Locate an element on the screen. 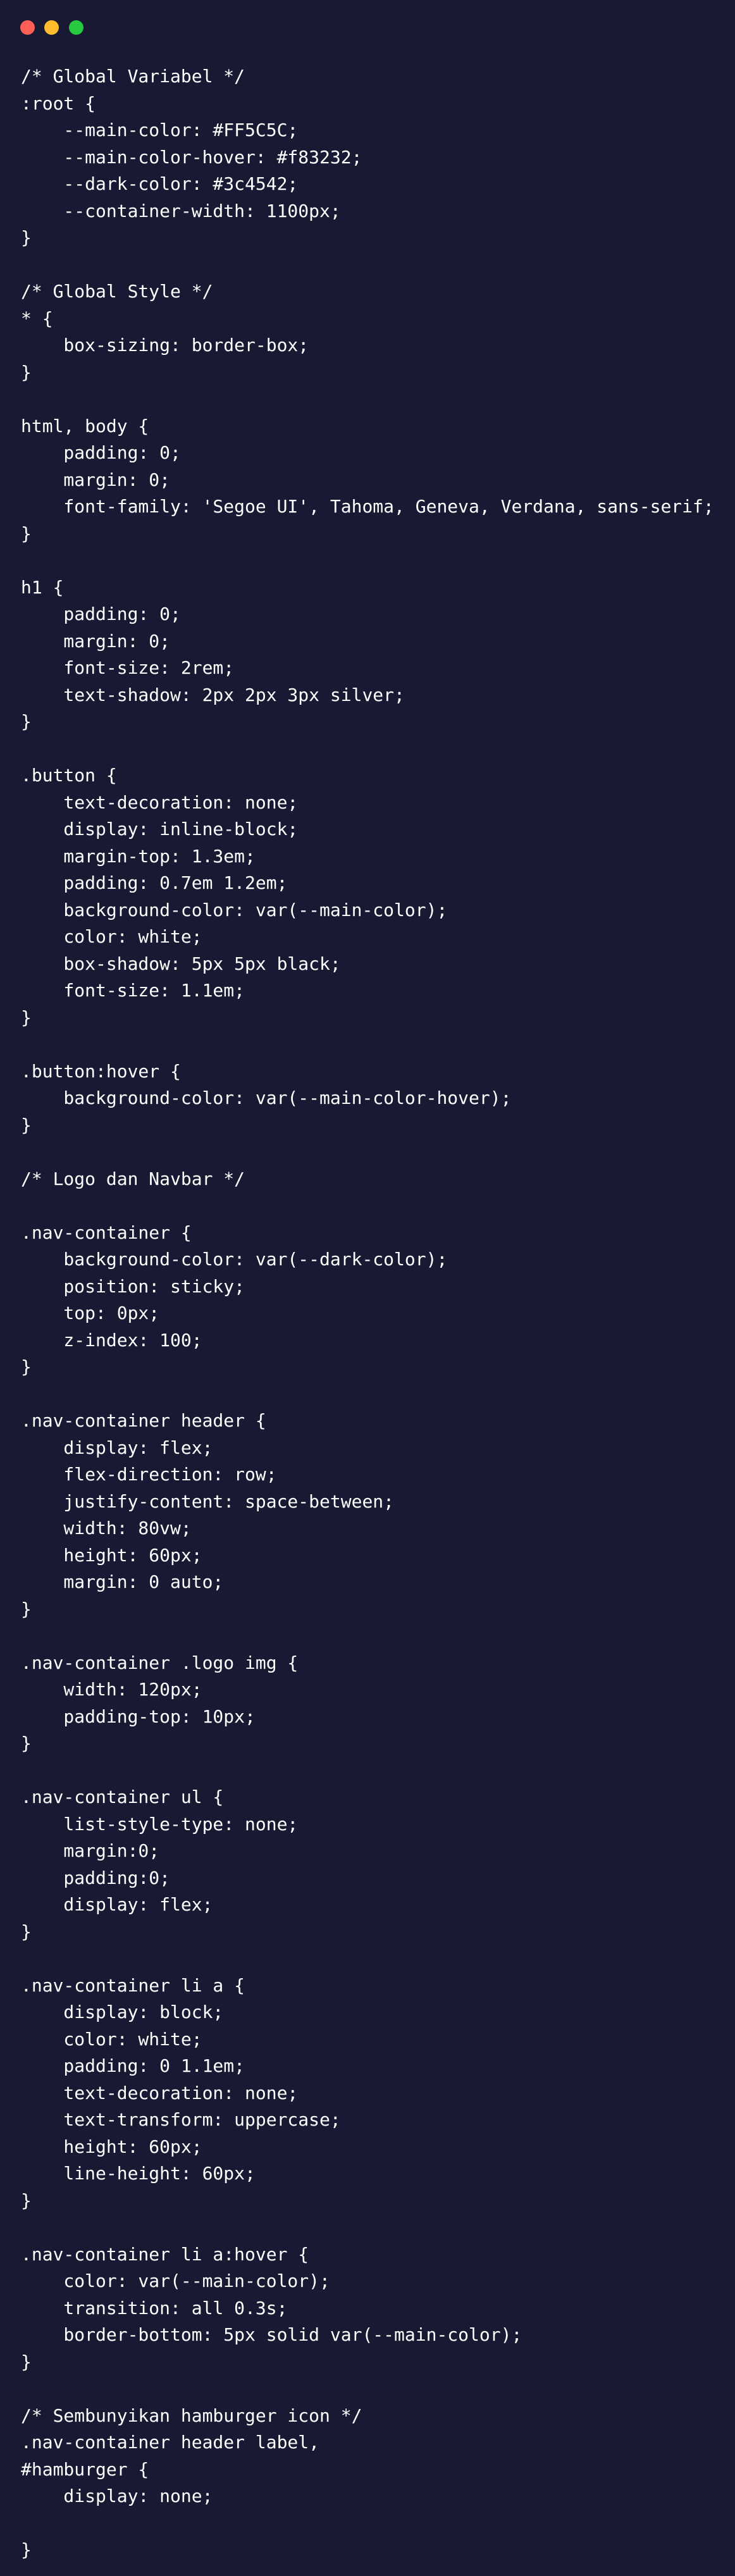 The image size is (735, 2576). window-titlebar is located at coordinates (367, 29).